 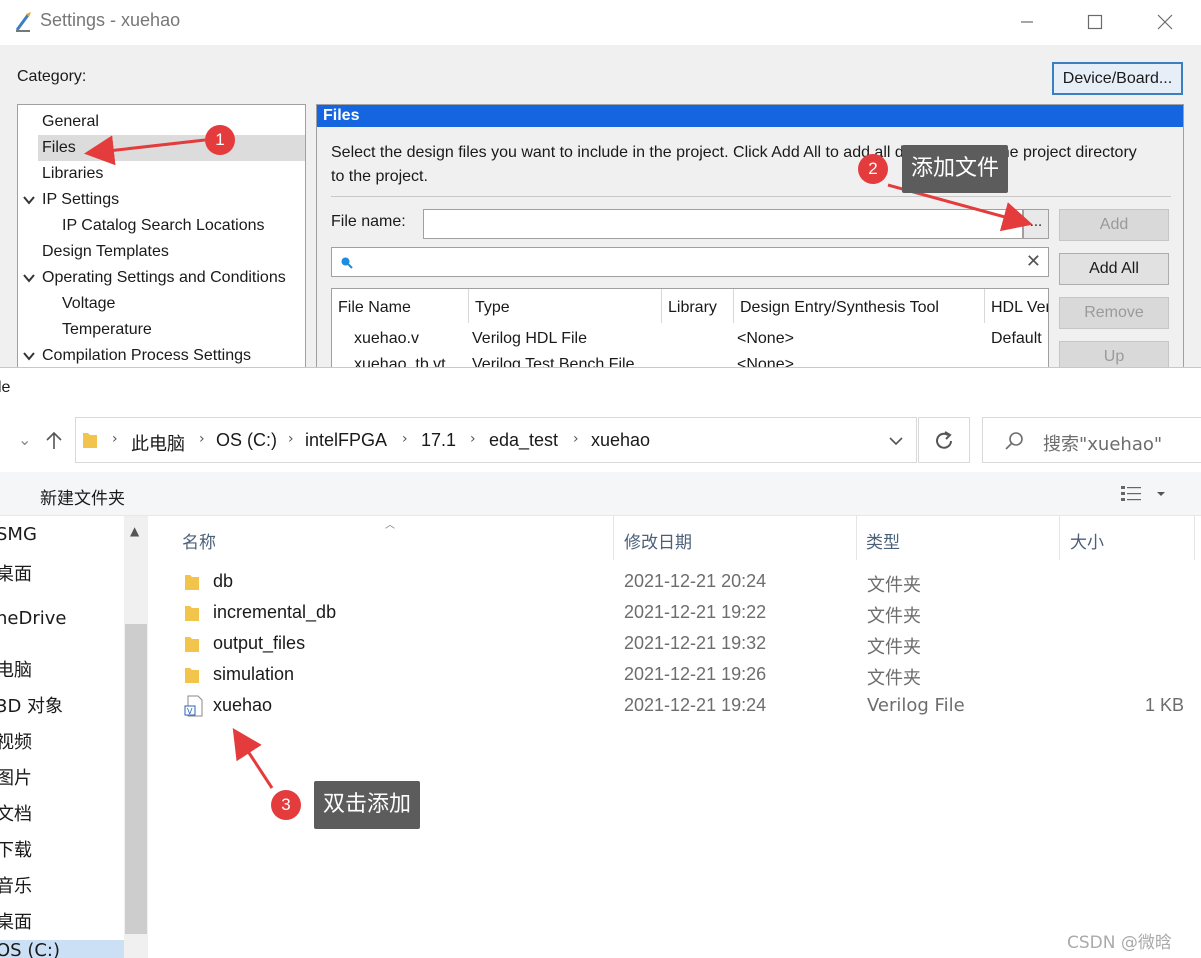 What do you see at coordinates (1103, 444) in the screenshot?
I see `search-placeholder: 搜索"xuehao"` at bounding box center [1103, 444].